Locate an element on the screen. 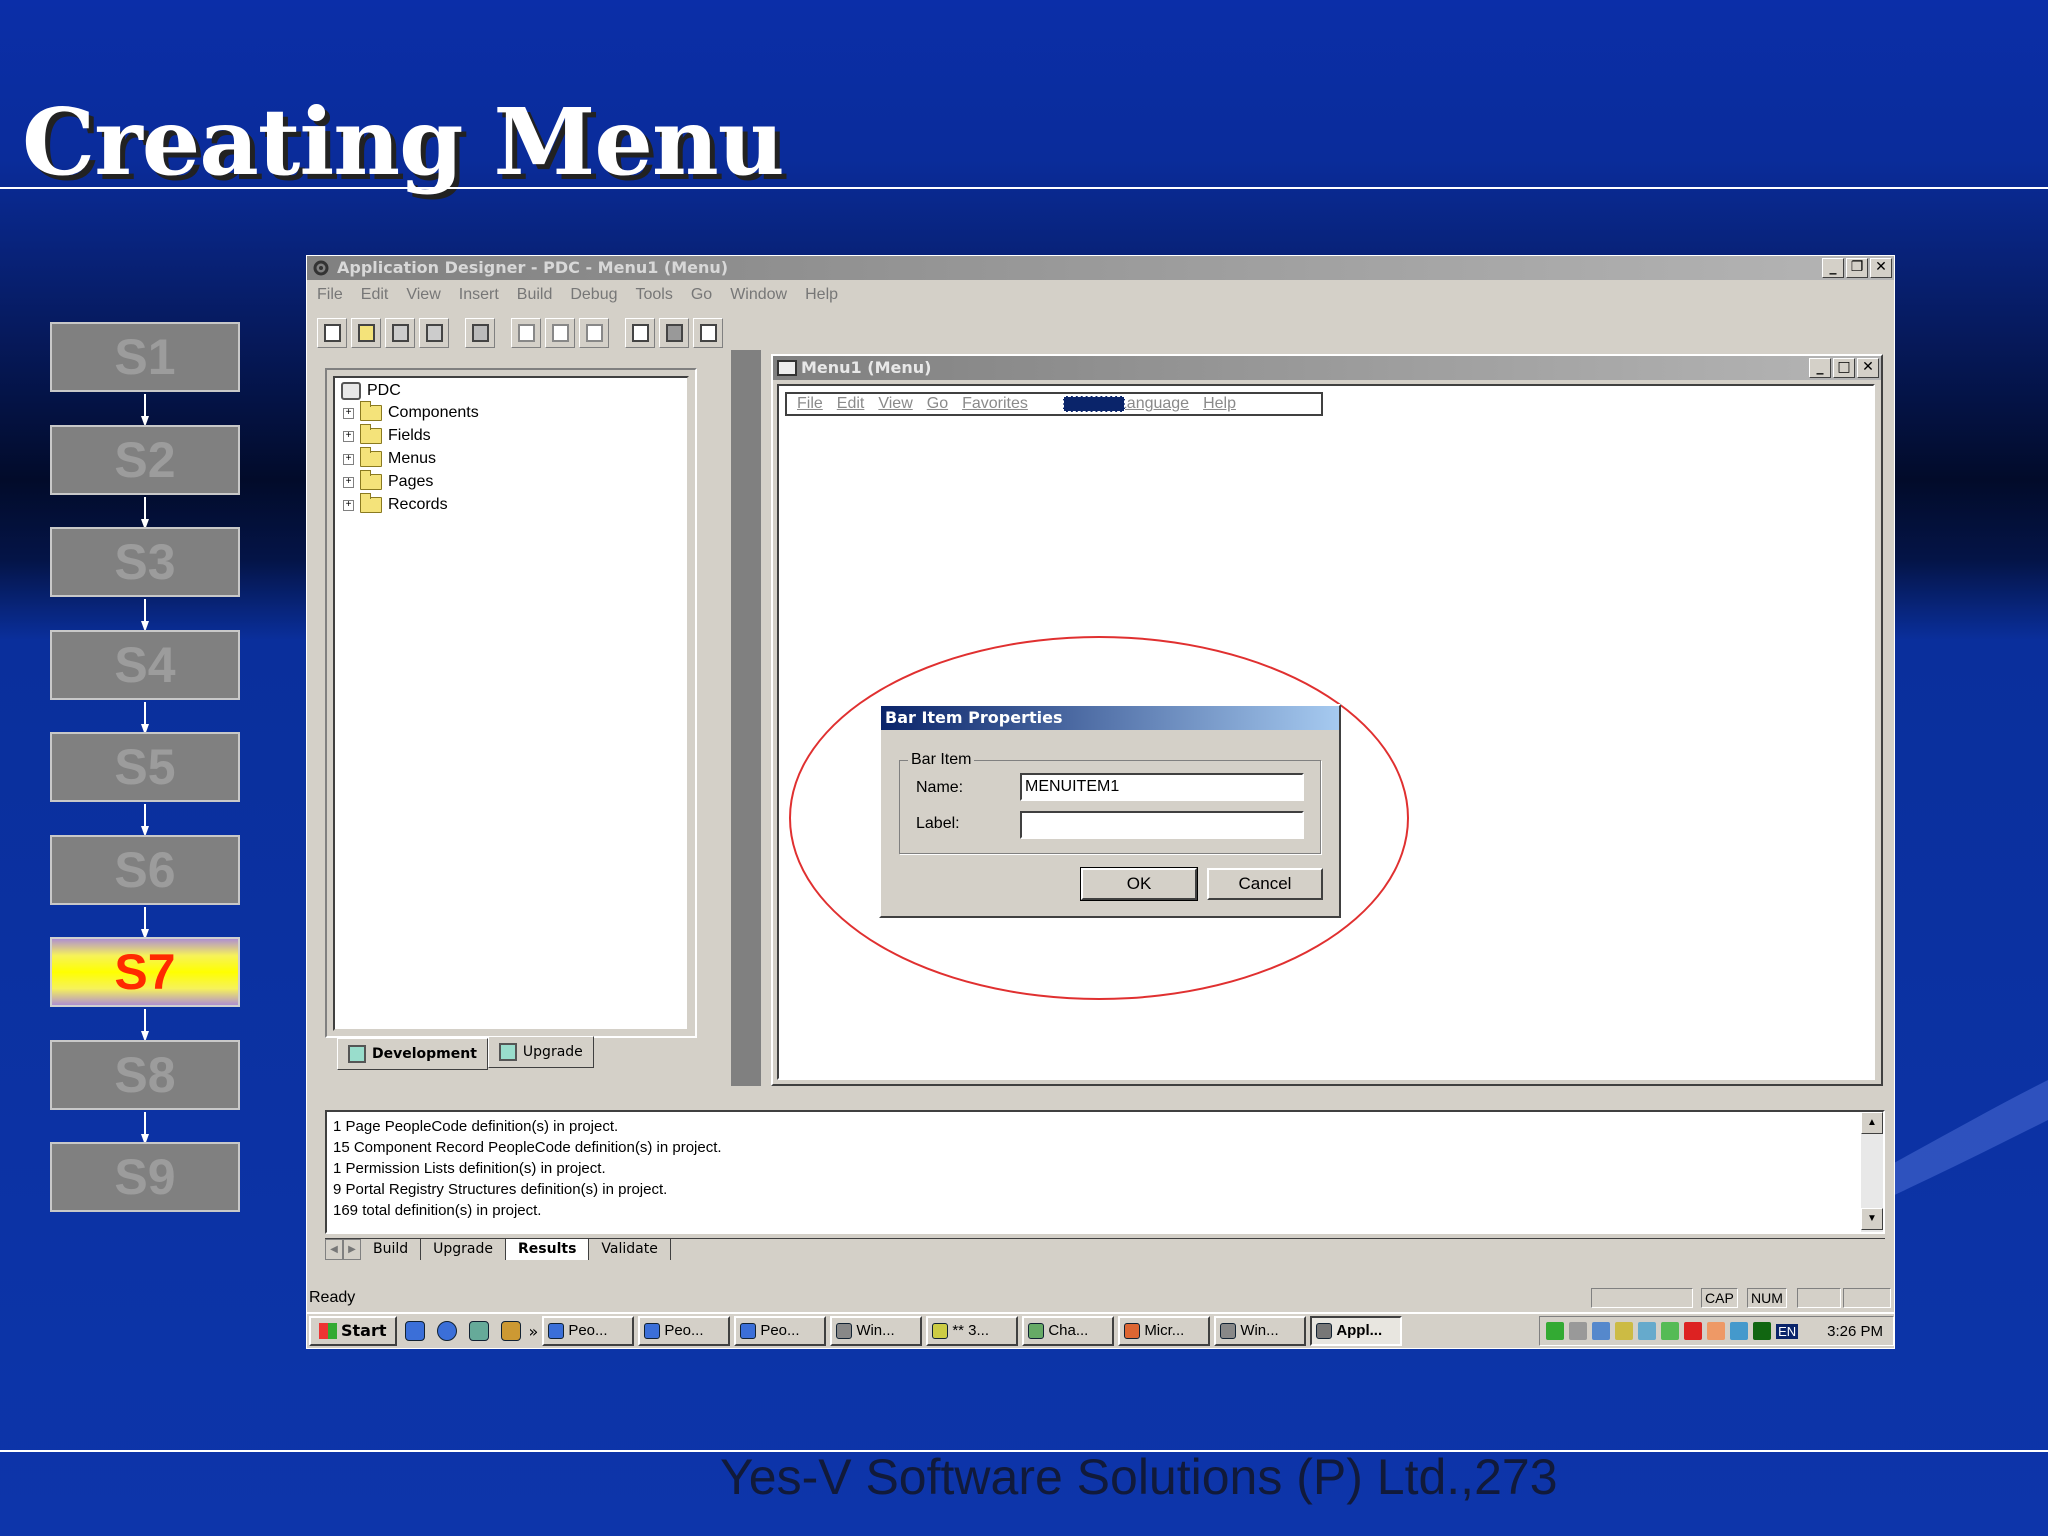 The image size is (2048, 1536). menu-view: View is located at coordinates (423, 295).